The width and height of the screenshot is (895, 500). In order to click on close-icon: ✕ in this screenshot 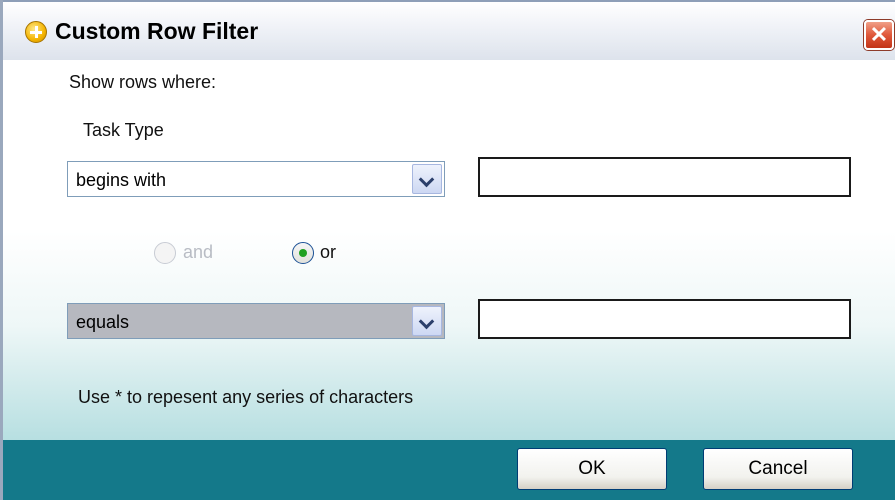, I will do `click(879, 34)`.